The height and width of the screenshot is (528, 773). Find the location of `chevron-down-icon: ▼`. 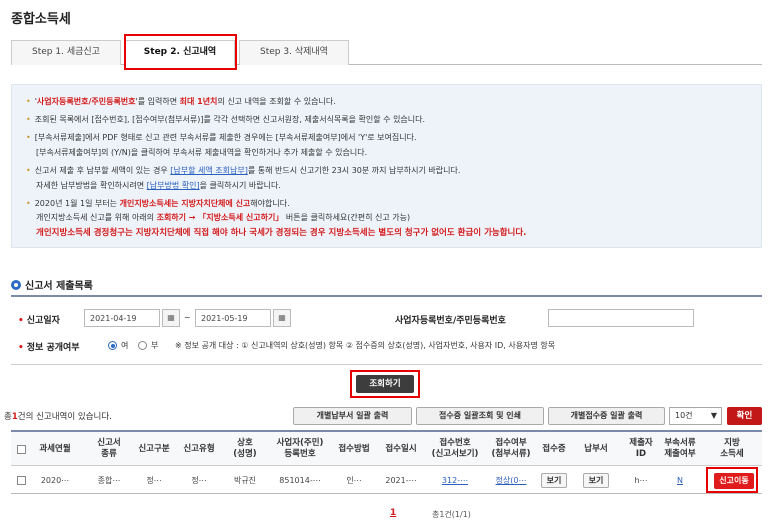

chevron-down-icon: ▼ is located at coordinates (713, 415).